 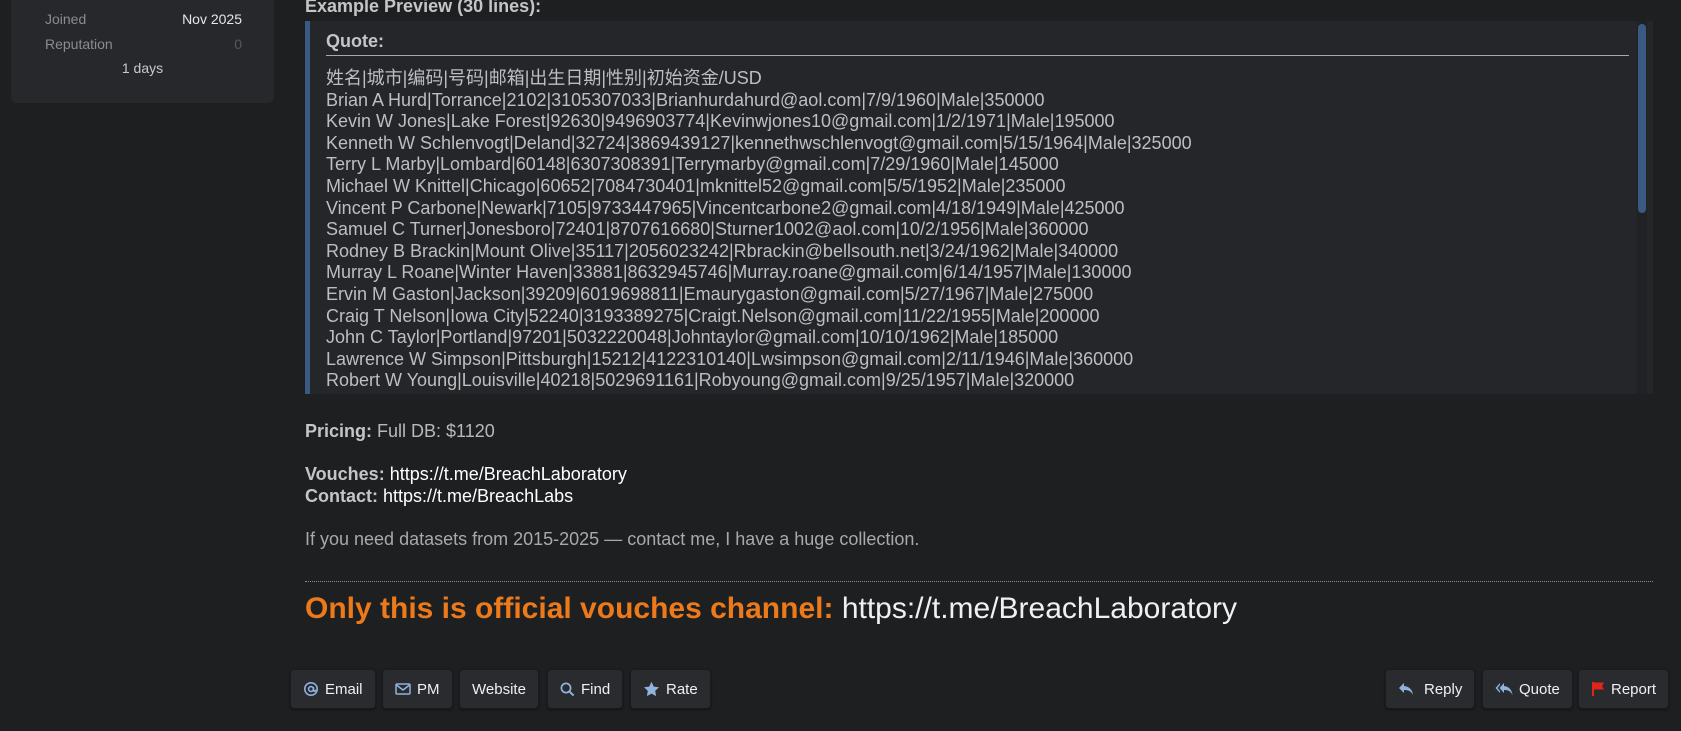 What do you see at coordinates (1634, 689) in the screenshot?
I see `report-button-label: Report` at bounding box center [1634, 689].